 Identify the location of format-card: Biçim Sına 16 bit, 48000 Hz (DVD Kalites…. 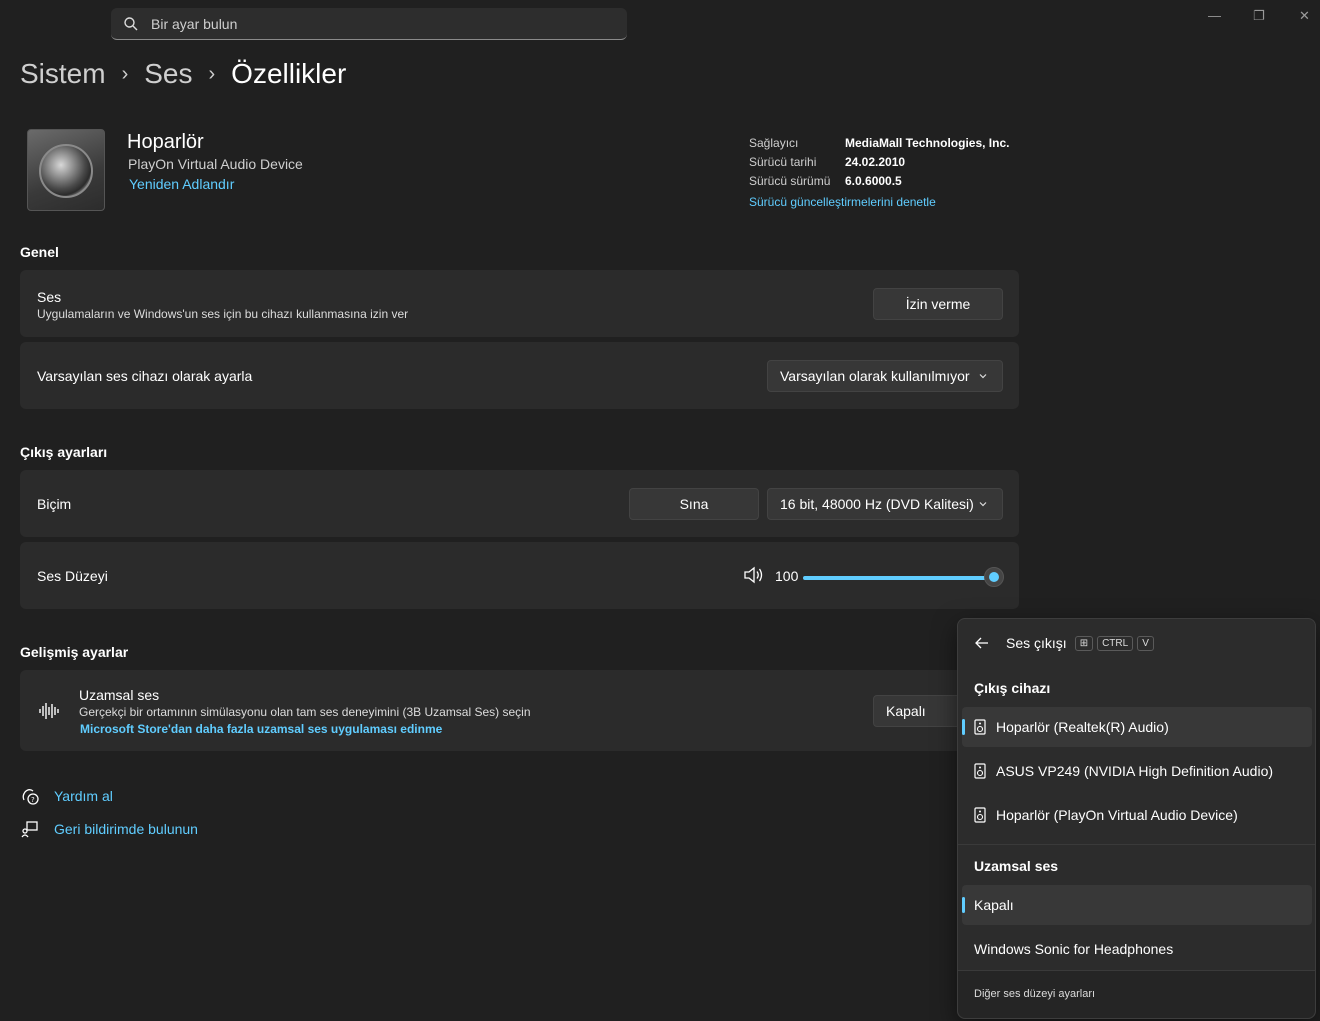
(519, 503).